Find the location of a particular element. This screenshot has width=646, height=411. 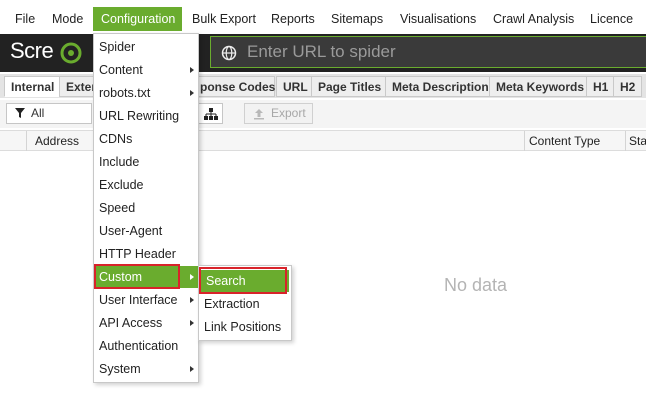

url-bar is located at coordinates (428, 52).